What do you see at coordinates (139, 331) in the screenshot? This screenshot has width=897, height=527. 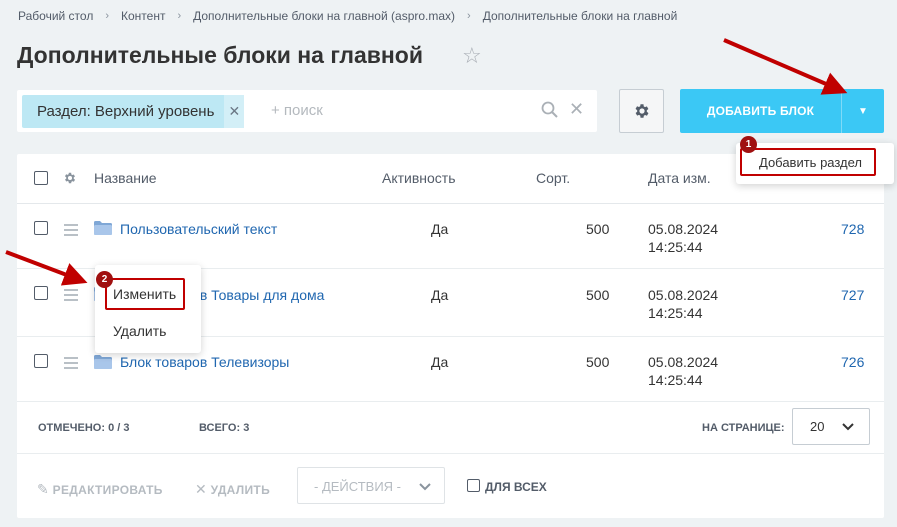 I see `menu-item-delete: Удалить` at bounding box center [139, 331].